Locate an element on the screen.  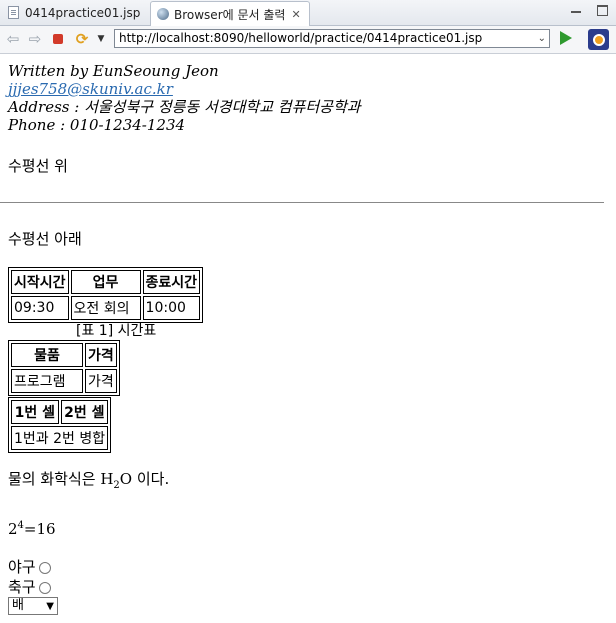
table-header-row: 시작시간 업무 종료시간 is located at coordinates (106, 282).